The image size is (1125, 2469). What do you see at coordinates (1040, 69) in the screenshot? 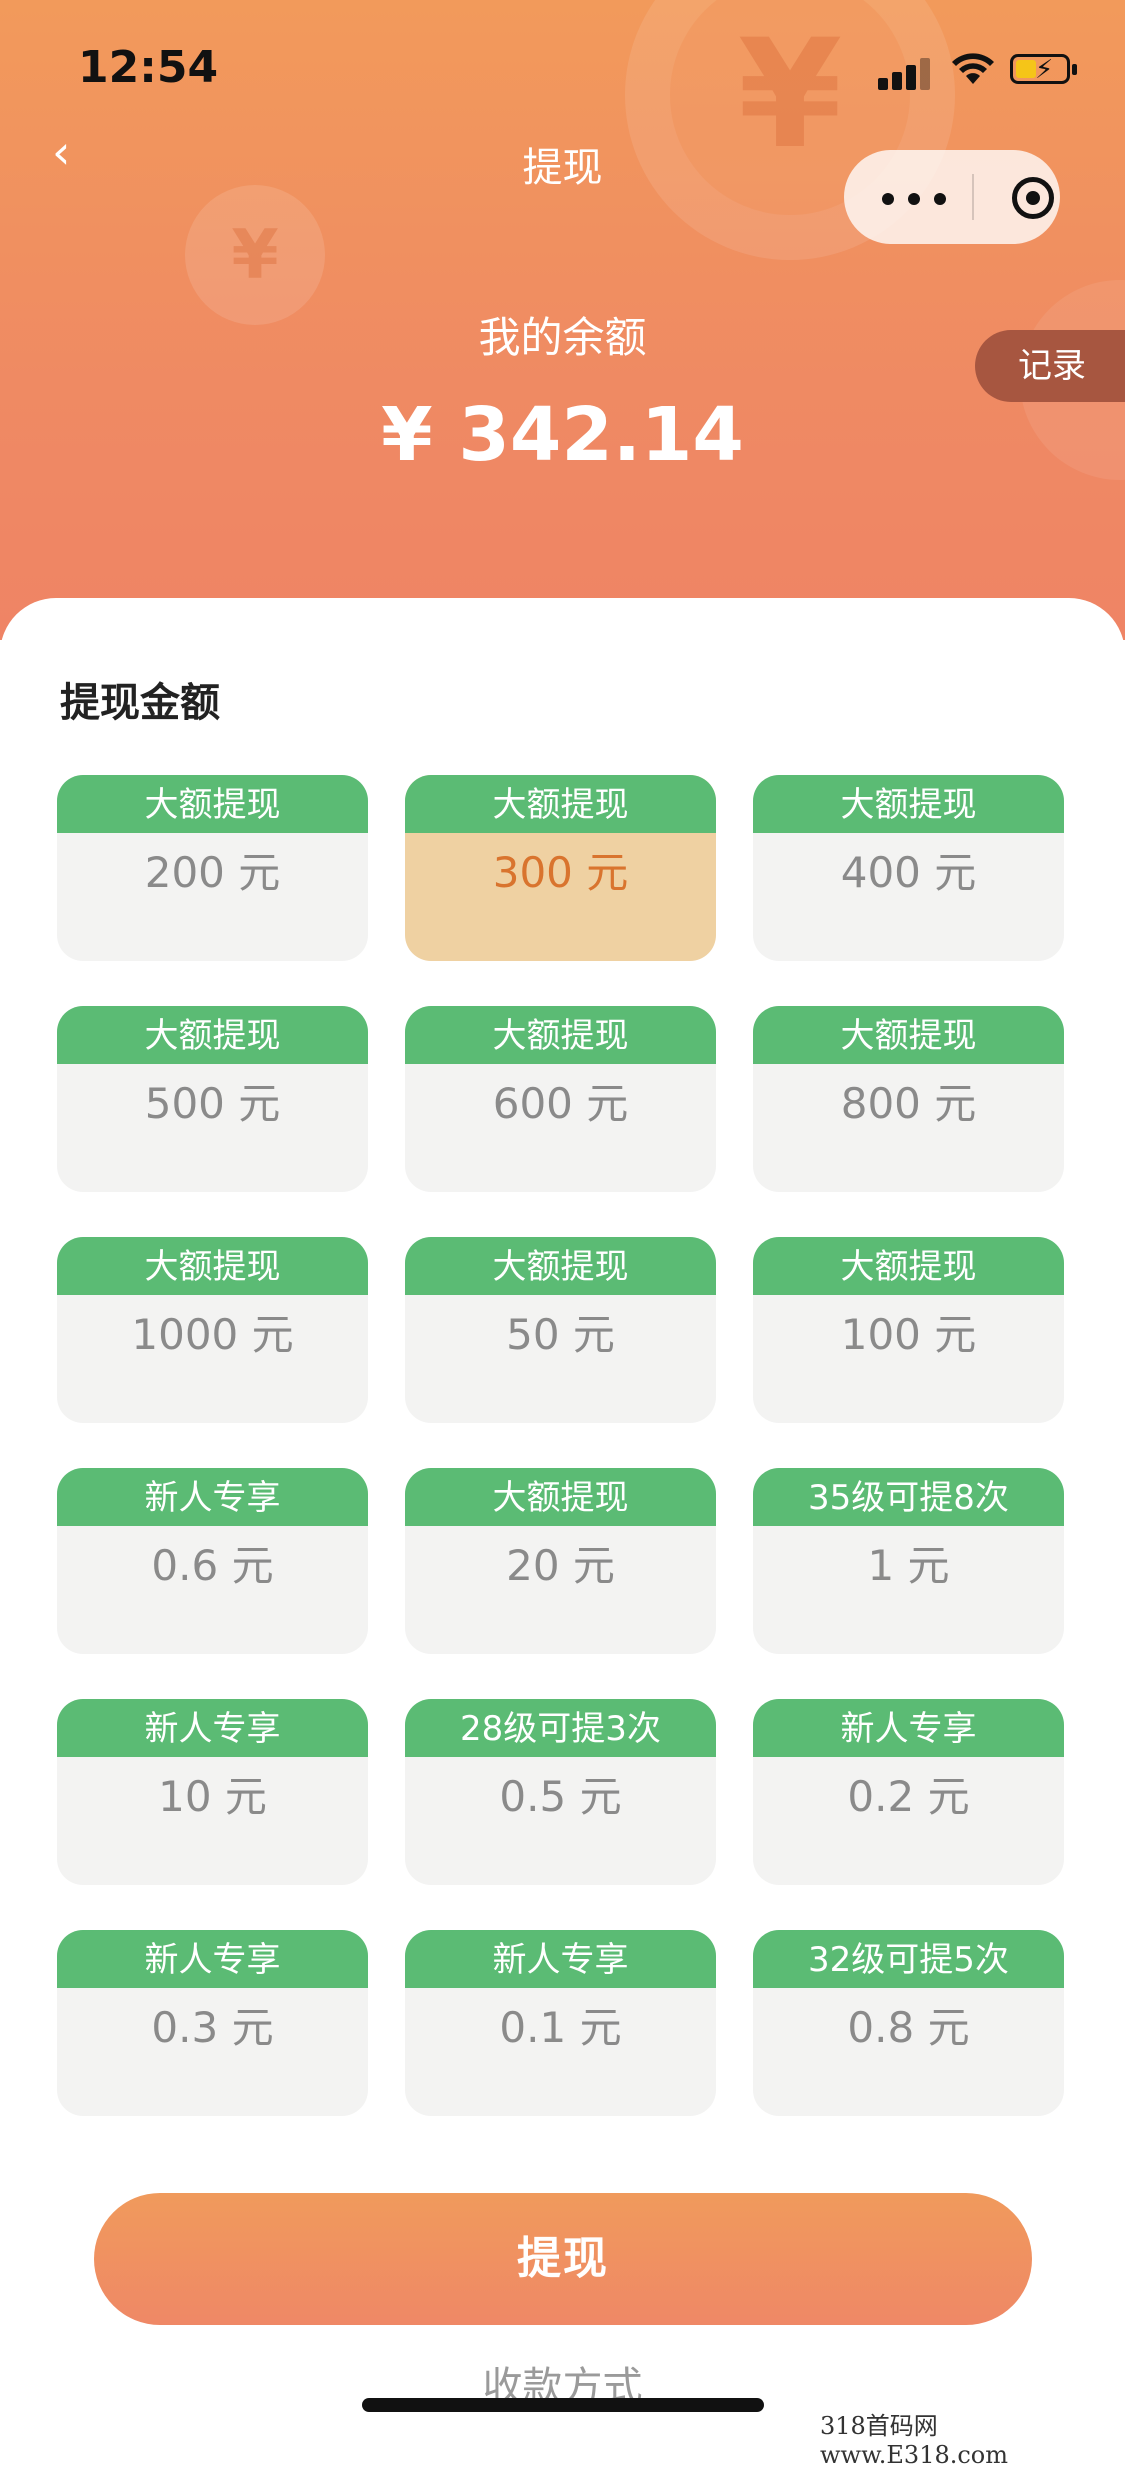
I see `battery-icon: ⚡` at bounding box center [1040, 69].